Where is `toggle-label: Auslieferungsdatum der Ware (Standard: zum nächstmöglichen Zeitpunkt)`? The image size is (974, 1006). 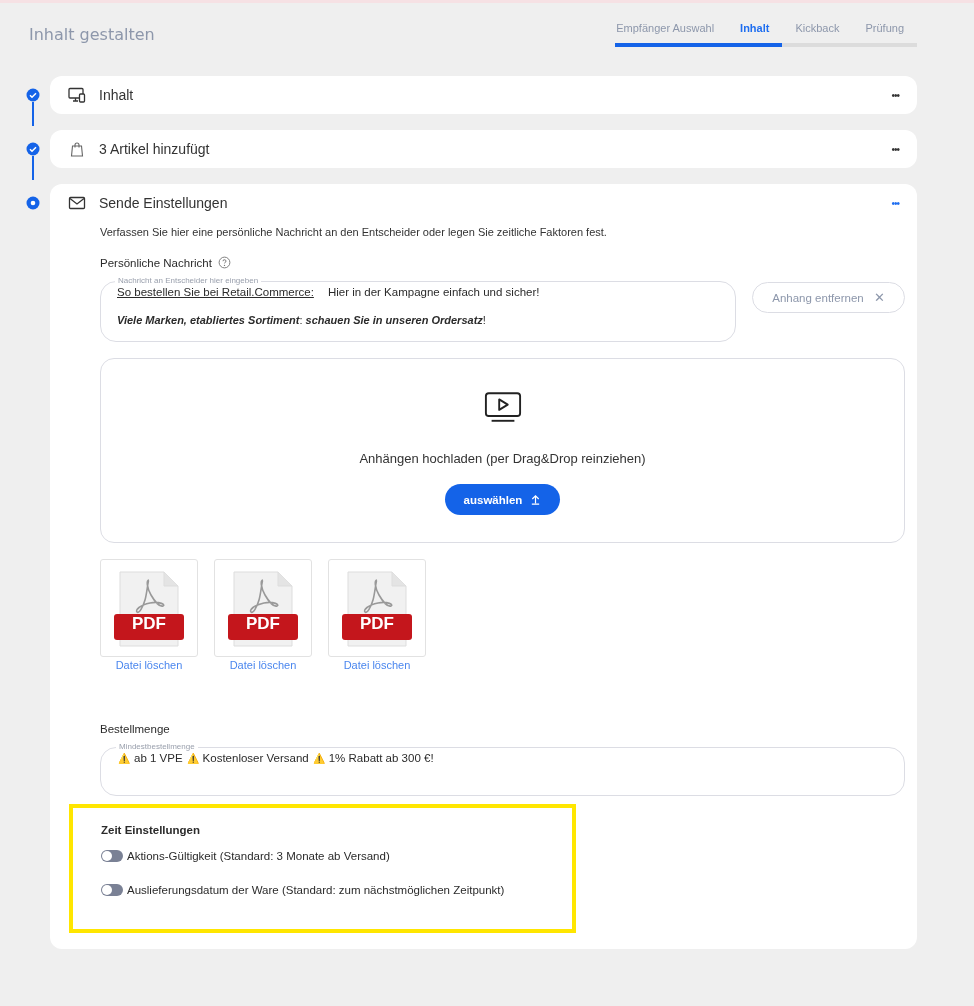
toggle-label: Auslieferungsdatum der Ware (Standard: zum nächstmöglichen Zeitpunkt) is located at coordinates (316, 890).